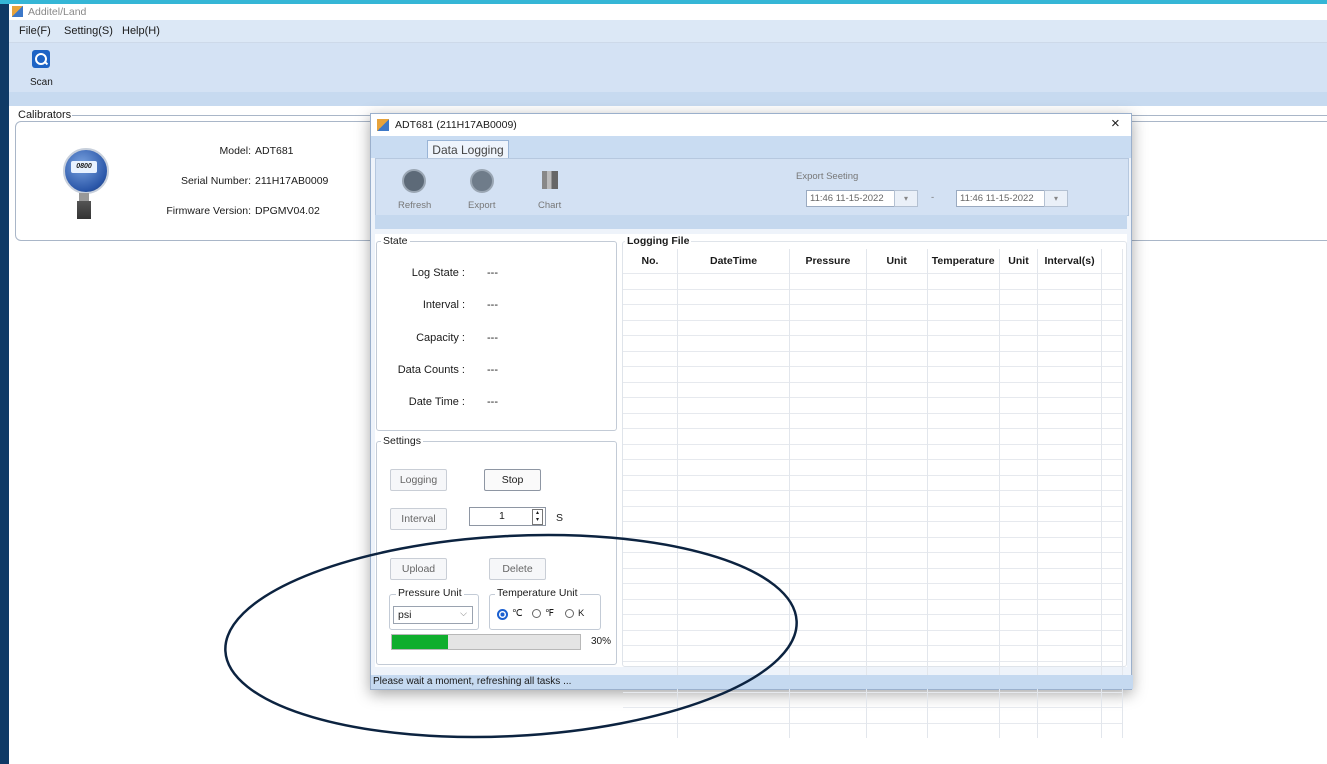 The image size is (1327, 764). Describe the element at coordinates (418, 480) in the screenshot. I see `logging-button: Logging` at that location.